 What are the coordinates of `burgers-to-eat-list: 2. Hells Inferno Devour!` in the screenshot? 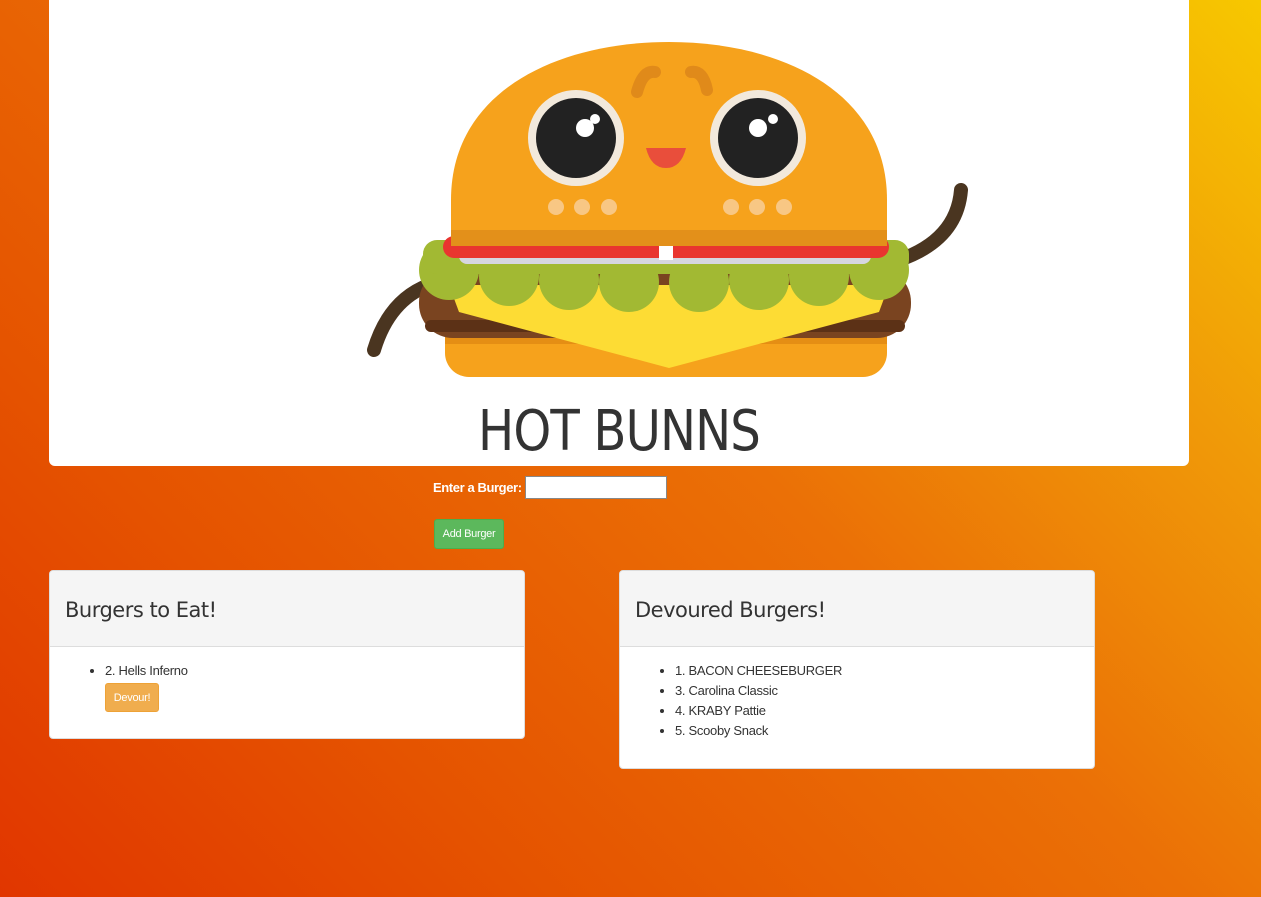 It's located at (287, 686).